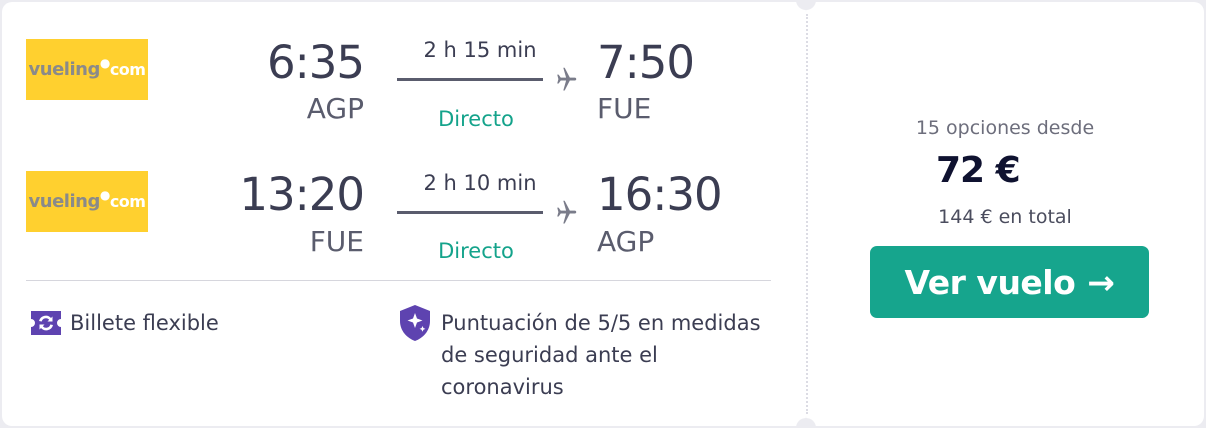 The width and height of the screenshot is (1206, 428). What do you see at coordinates (1005, 128) in the screenshot?
I see `options-count: 15 opciones desde` at bounding box center [1005, 128].